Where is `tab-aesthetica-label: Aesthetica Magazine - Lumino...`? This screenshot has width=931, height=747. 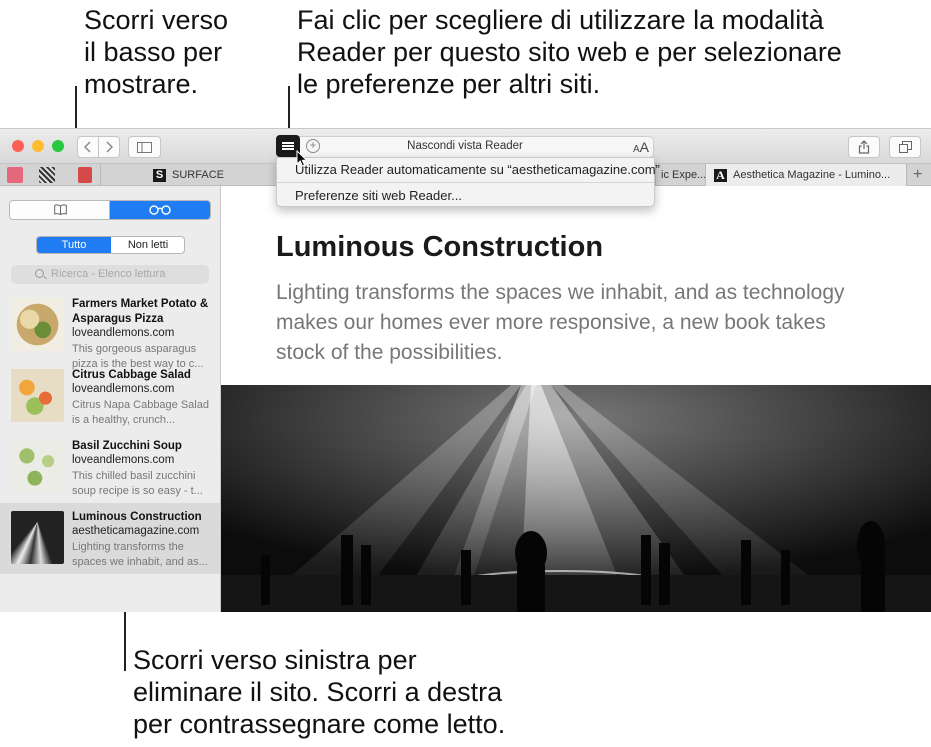 tab-aesthetica-label: Aesthetica Magazine - Lumino... is located at coordinates (812, 175).